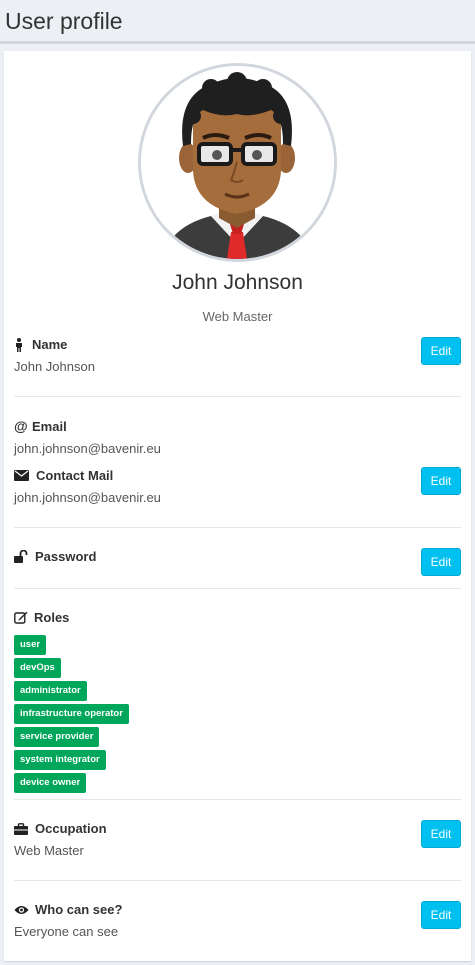  What do you see at coordinates (441, 915) in the screenshot?
I see `edit-visibility-button: Edit` at bounding box center [441, 915].